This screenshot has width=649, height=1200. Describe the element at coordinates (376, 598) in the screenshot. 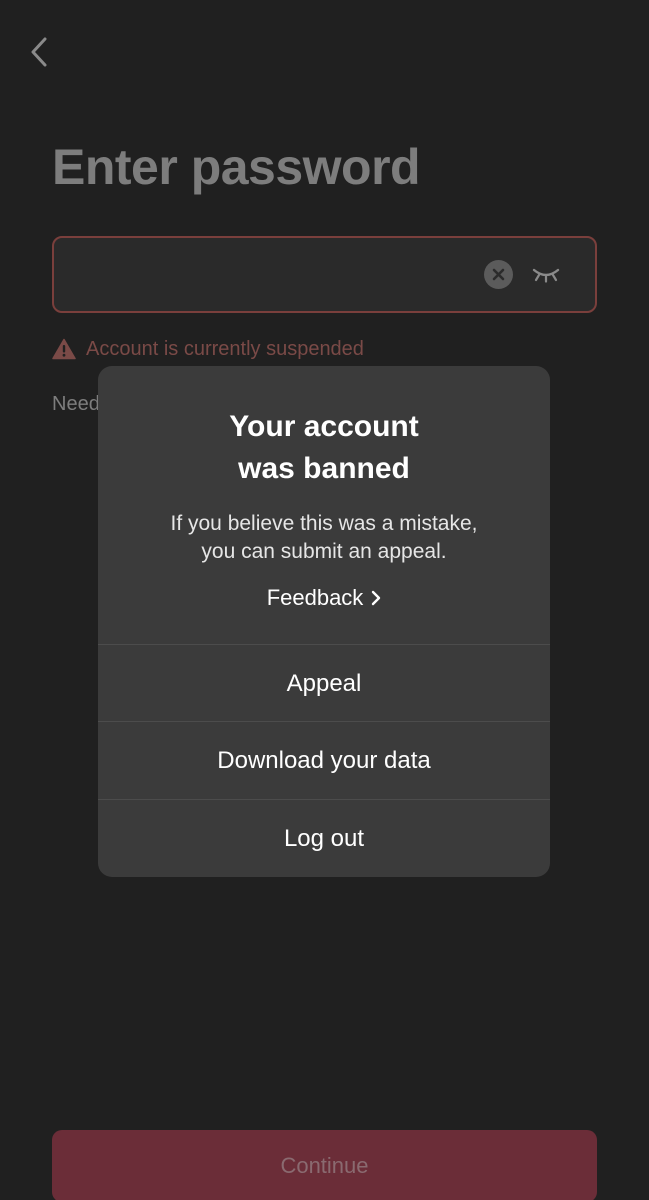

I see `chevron-right-icon` at that location.